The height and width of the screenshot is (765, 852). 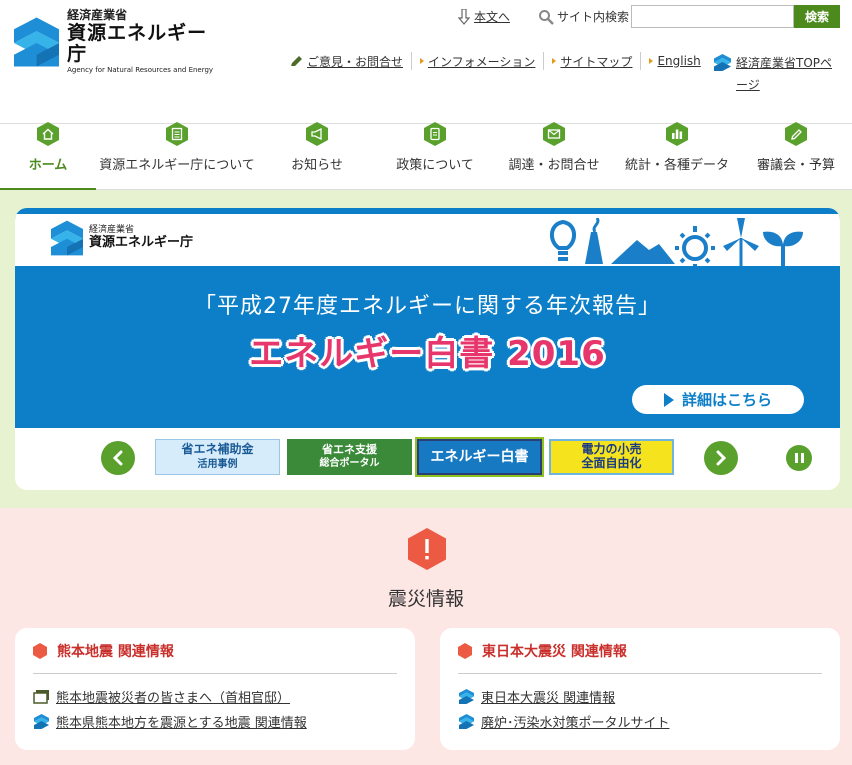 What do you see at coordinates (435, 165) in the screenshot?
I see `tab-label: 政策について` at bounding box center [435, 165].